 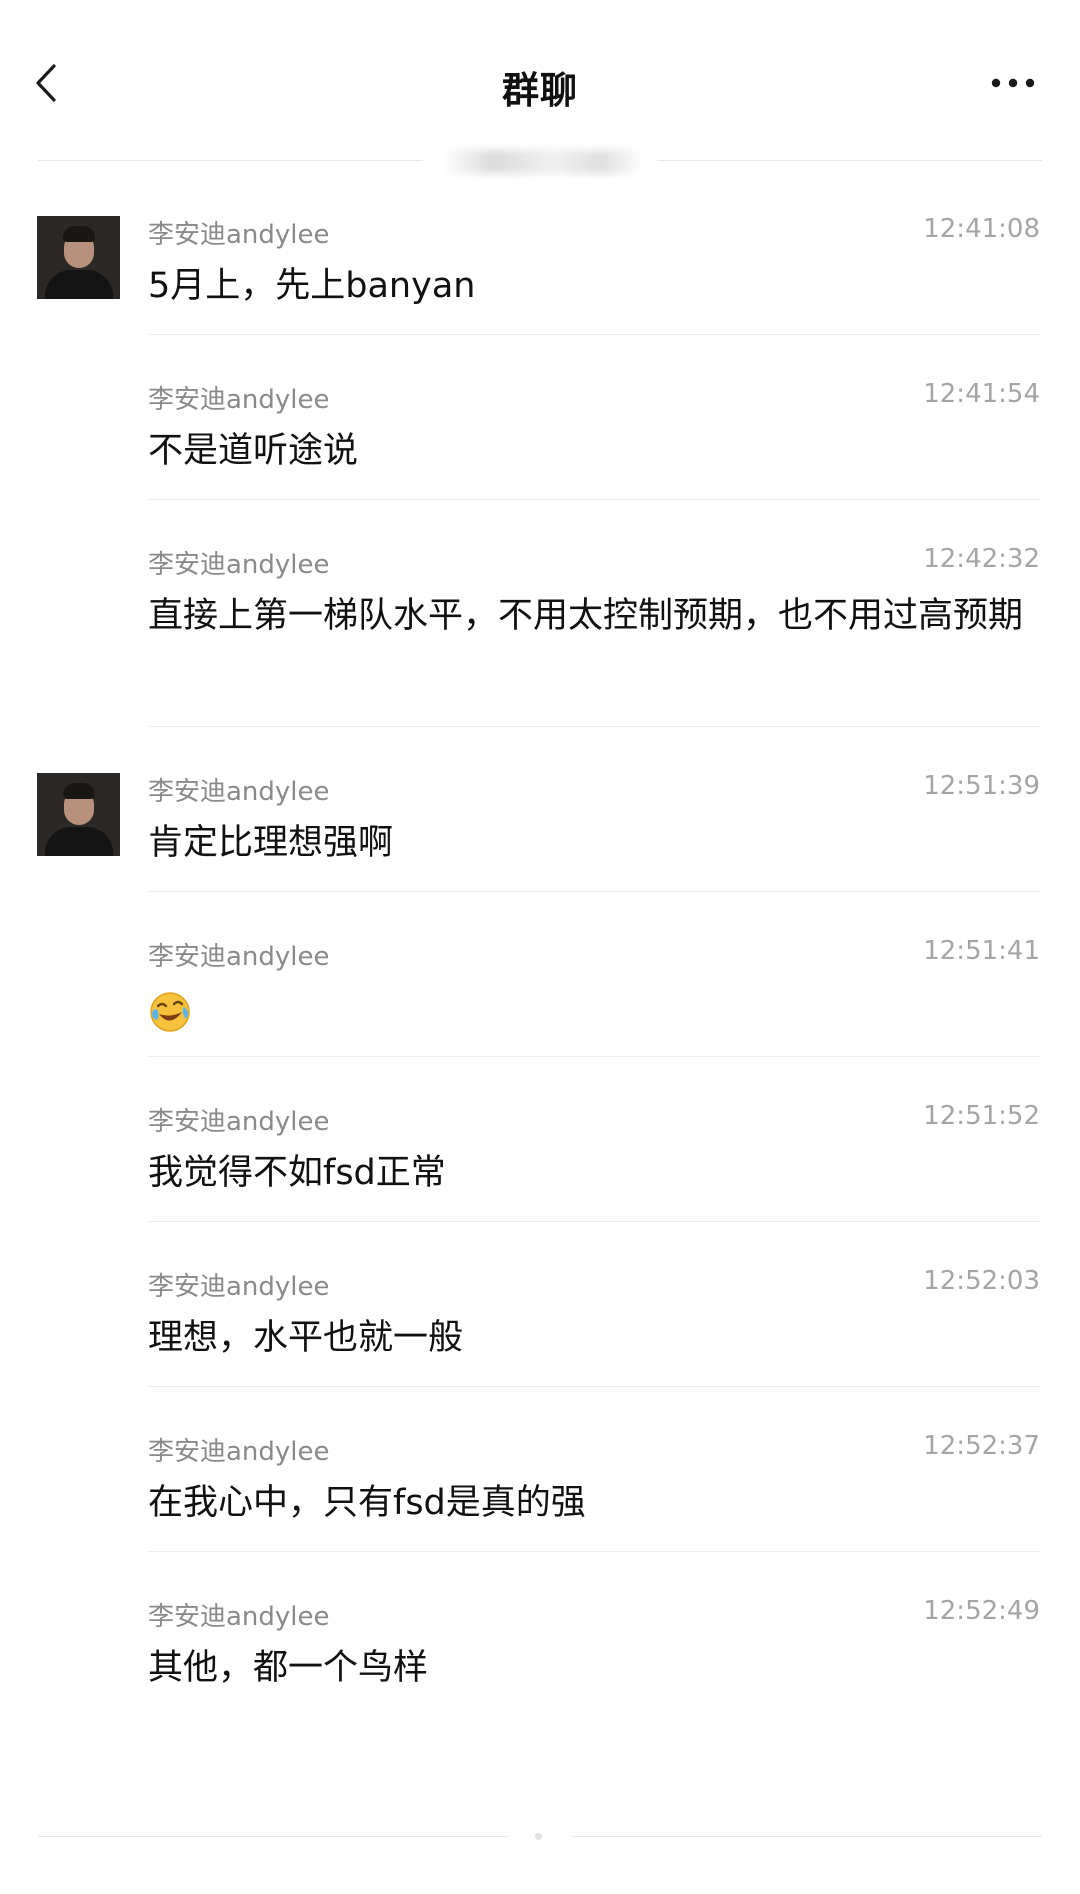 What do you see at coordinates (170, 1012) in the screenshot?
I see `laughing-tears-emoji-icon` at bounding box center [170, 1012].